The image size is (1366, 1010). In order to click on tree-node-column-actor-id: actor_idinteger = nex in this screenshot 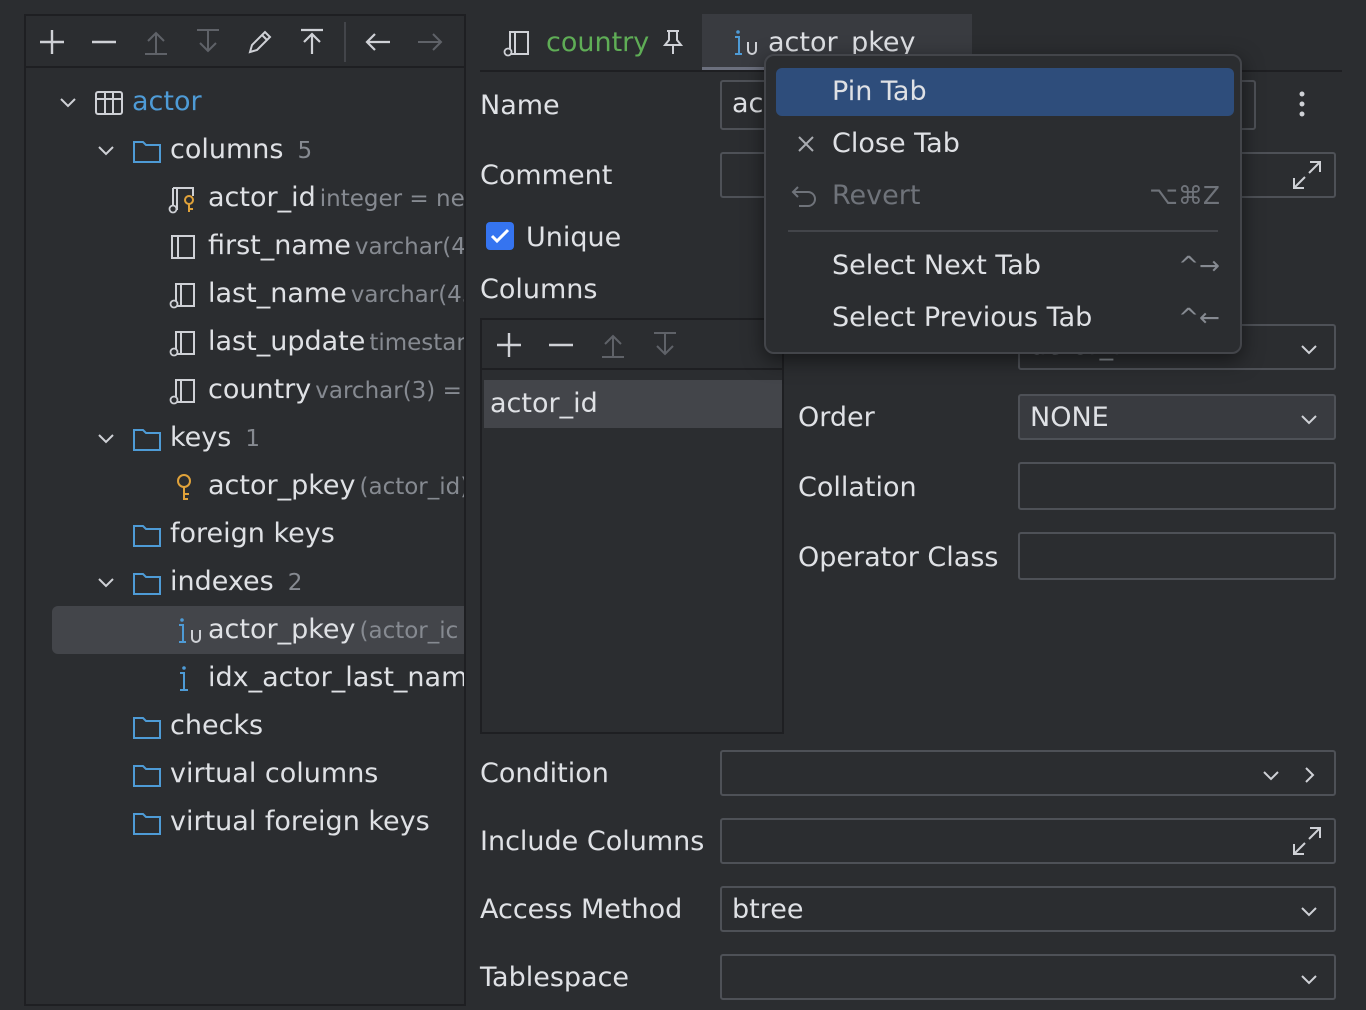, I will do `click(246, 198)`.